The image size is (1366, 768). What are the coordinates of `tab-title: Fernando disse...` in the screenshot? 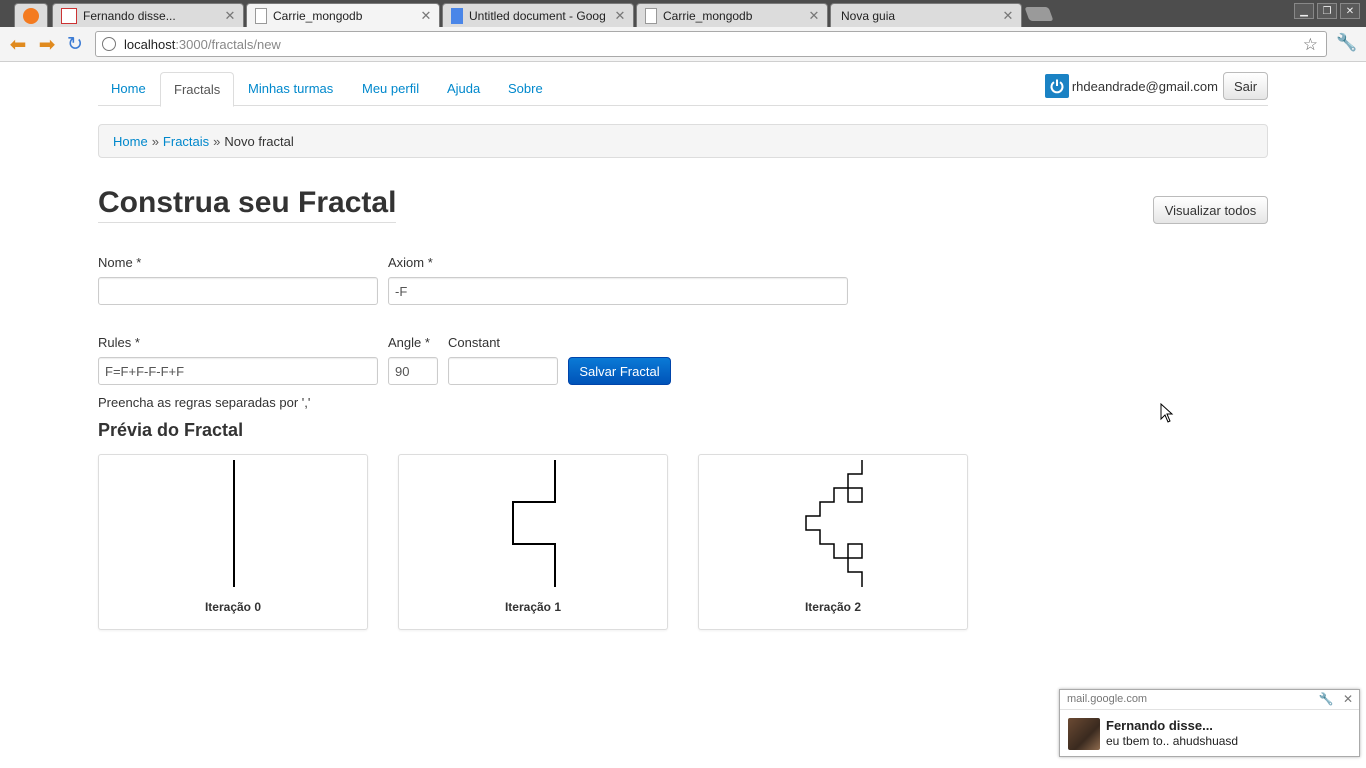 It's located at (129, 15).